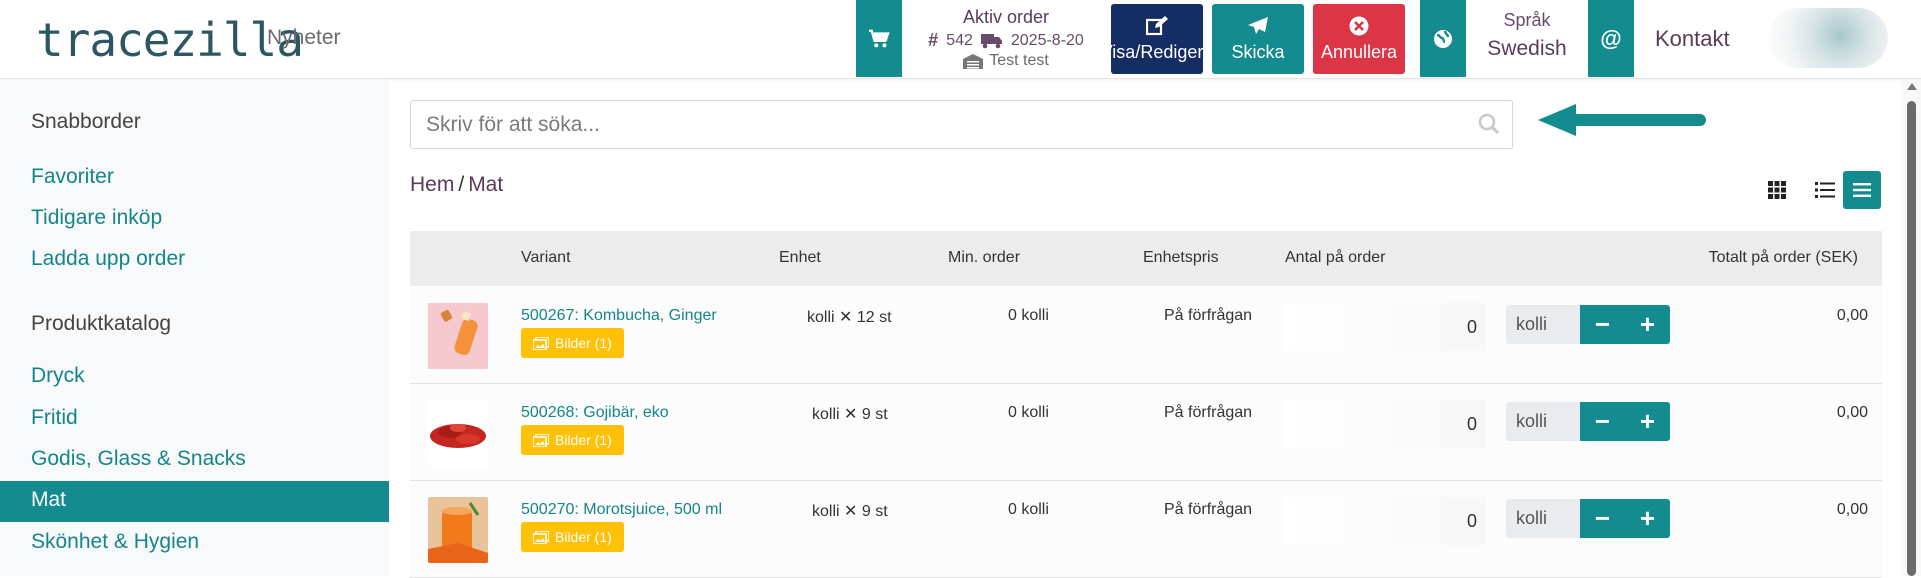 The height and width of the screenshot is (578, 1921). What do you see at coordinates (1692, 39) in the screenshot?
I see `contact-link: Kontakt` at bounding box center [1692, 39].